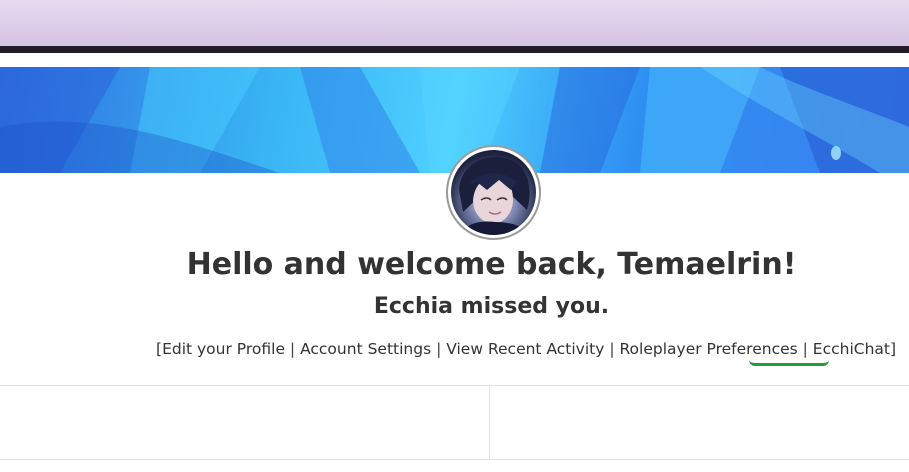 This screenshot has height=472, width=909. What do you see at coordinates (893, 349) in the screenshot?
I see `close-bracket: ]` at bounding box center [893, 349].